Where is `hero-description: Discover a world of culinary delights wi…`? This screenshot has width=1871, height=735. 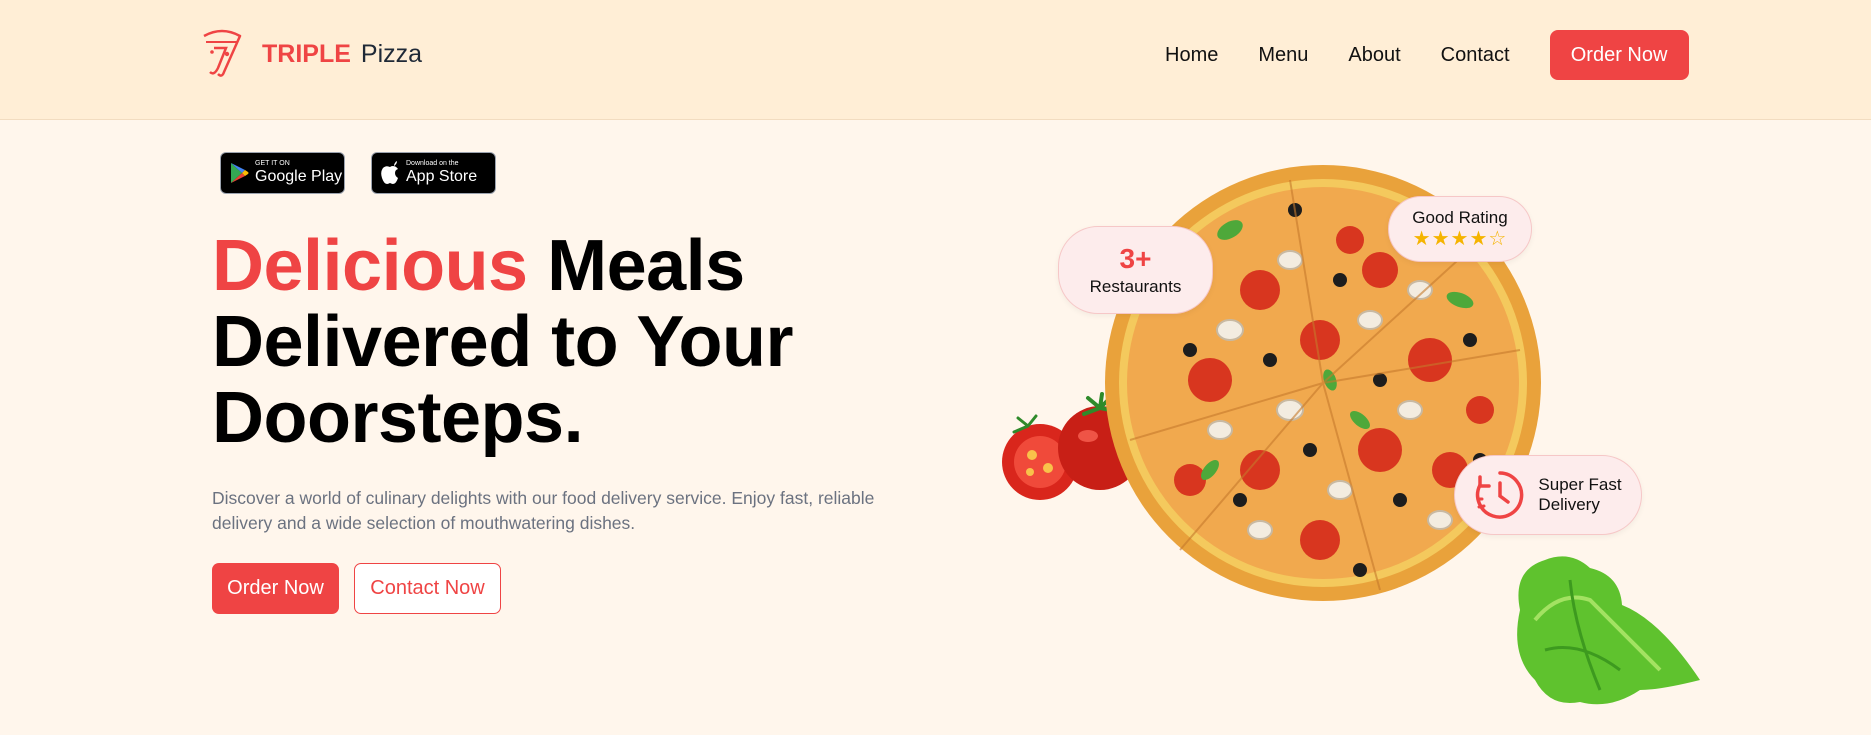 hero-description: Discover a world of culinary delights wi… is located at coordinates (543, 510).